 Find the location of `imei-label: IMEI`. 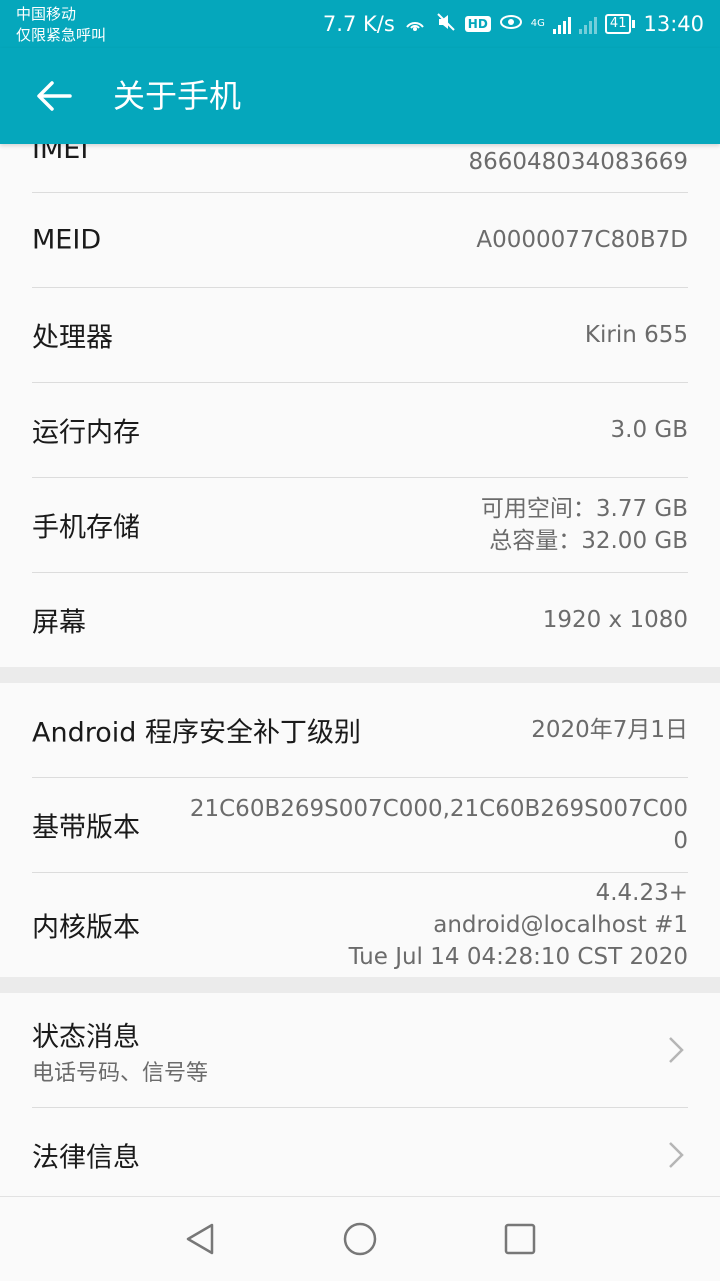

imei-label: IMEI is located at coordinates (60, 154).